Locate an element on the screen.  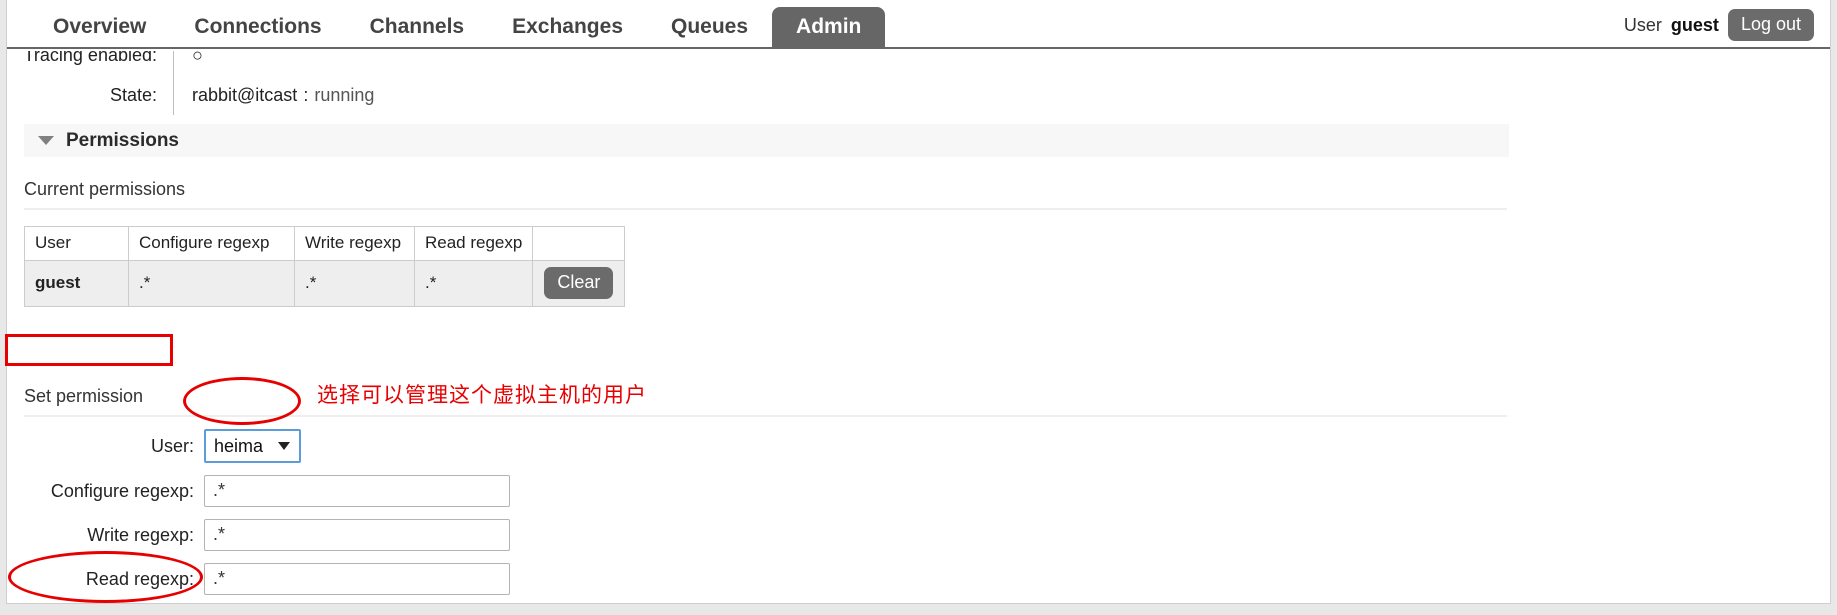
cell-read-regexp: .* is located at coordinates (473, 283).